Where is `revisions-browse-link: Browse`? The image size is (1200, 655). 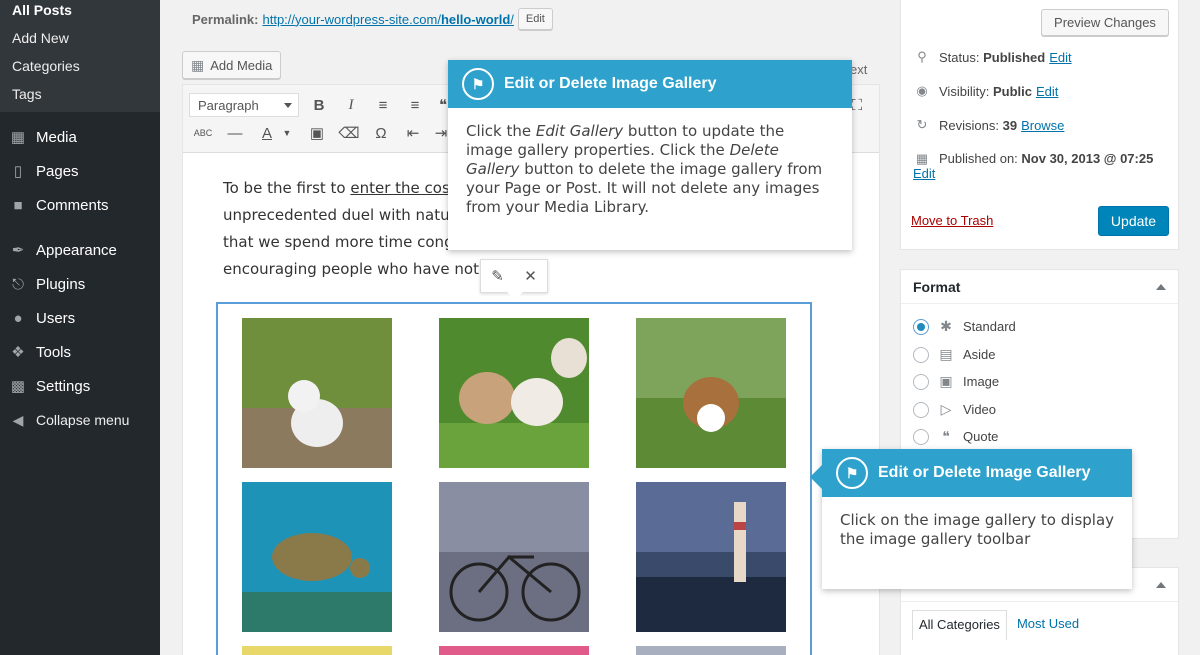 revisions-browse-link: Browse is located at coordinates (1042, 125).